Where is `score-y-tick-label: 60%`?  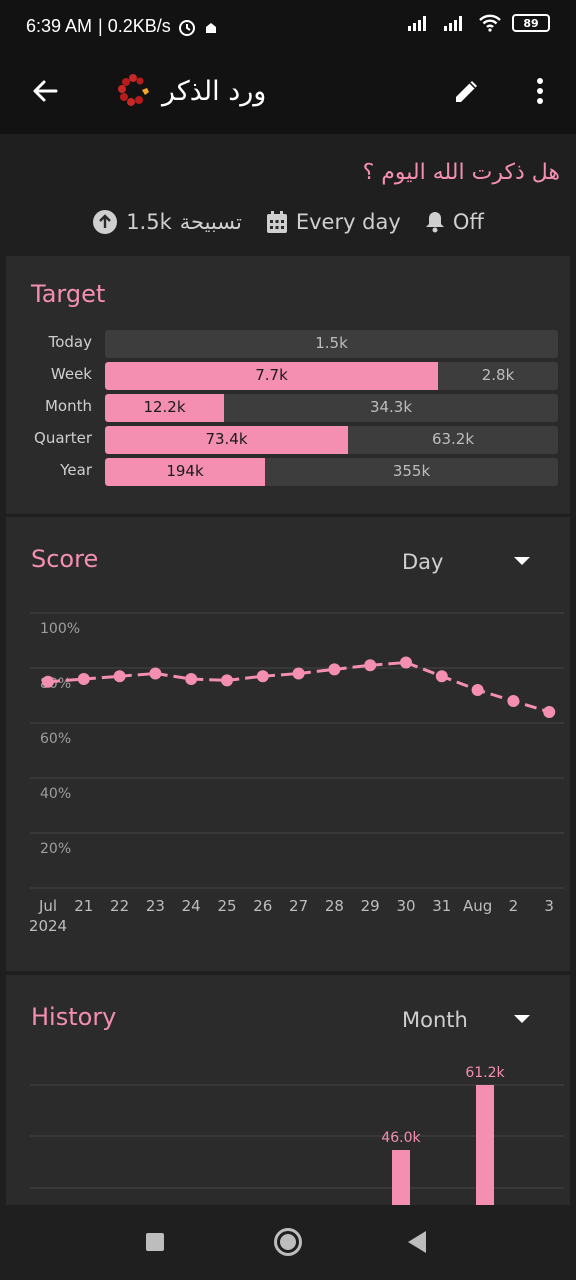
score-y-tick-label: 60% is located at coordinates (55, 739).